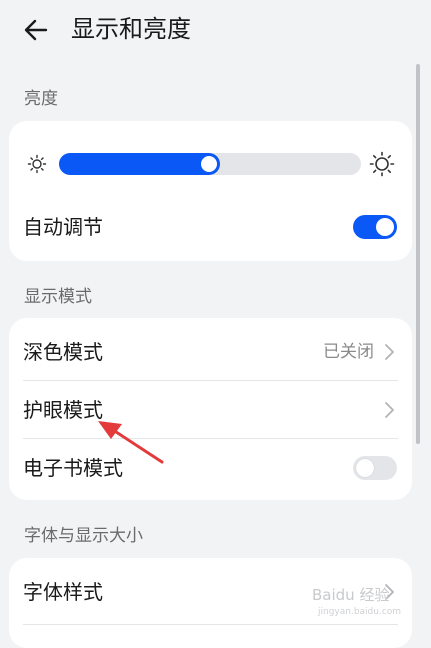  Describe the element at coordinates (83, 536) in the screenshot. I see `section-title-font: 字体与显示大小` at that location.